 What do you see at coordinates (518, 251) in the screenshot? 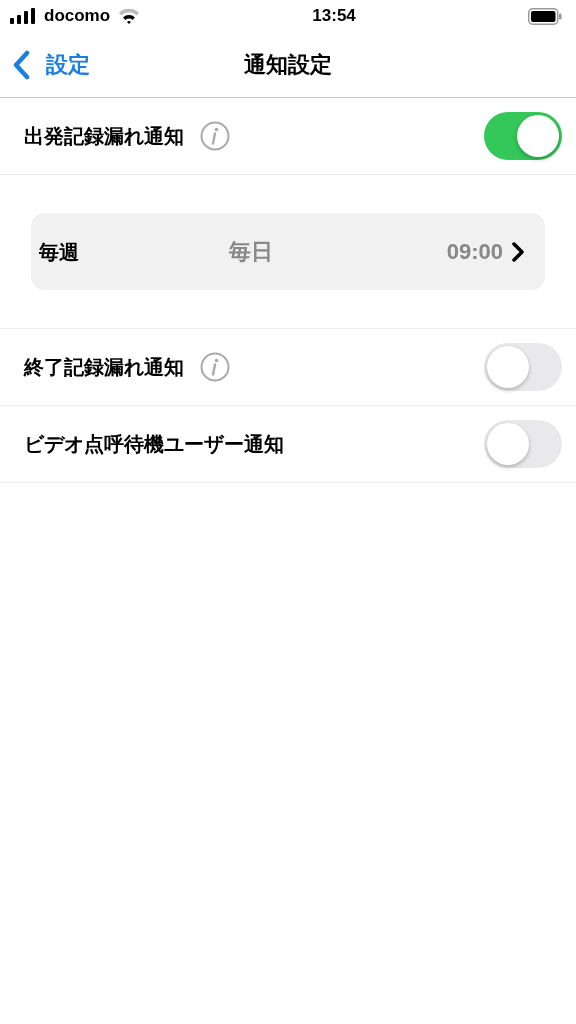
I see `chevron-right-icon` at bounding box center [518, 251].